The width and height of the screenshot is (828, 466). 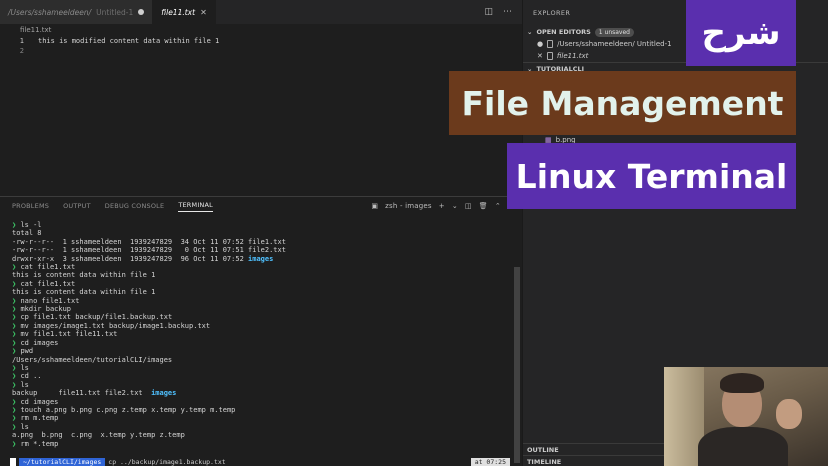 What do you see at coordinates (31, 51) in the screenshot?
I see `line-text` at bounding box center [31, 51].